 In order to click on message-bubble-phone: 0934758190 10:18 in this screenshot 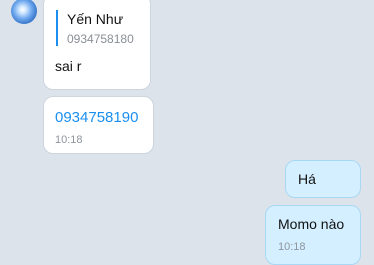, I will do `click(98, 125)`.